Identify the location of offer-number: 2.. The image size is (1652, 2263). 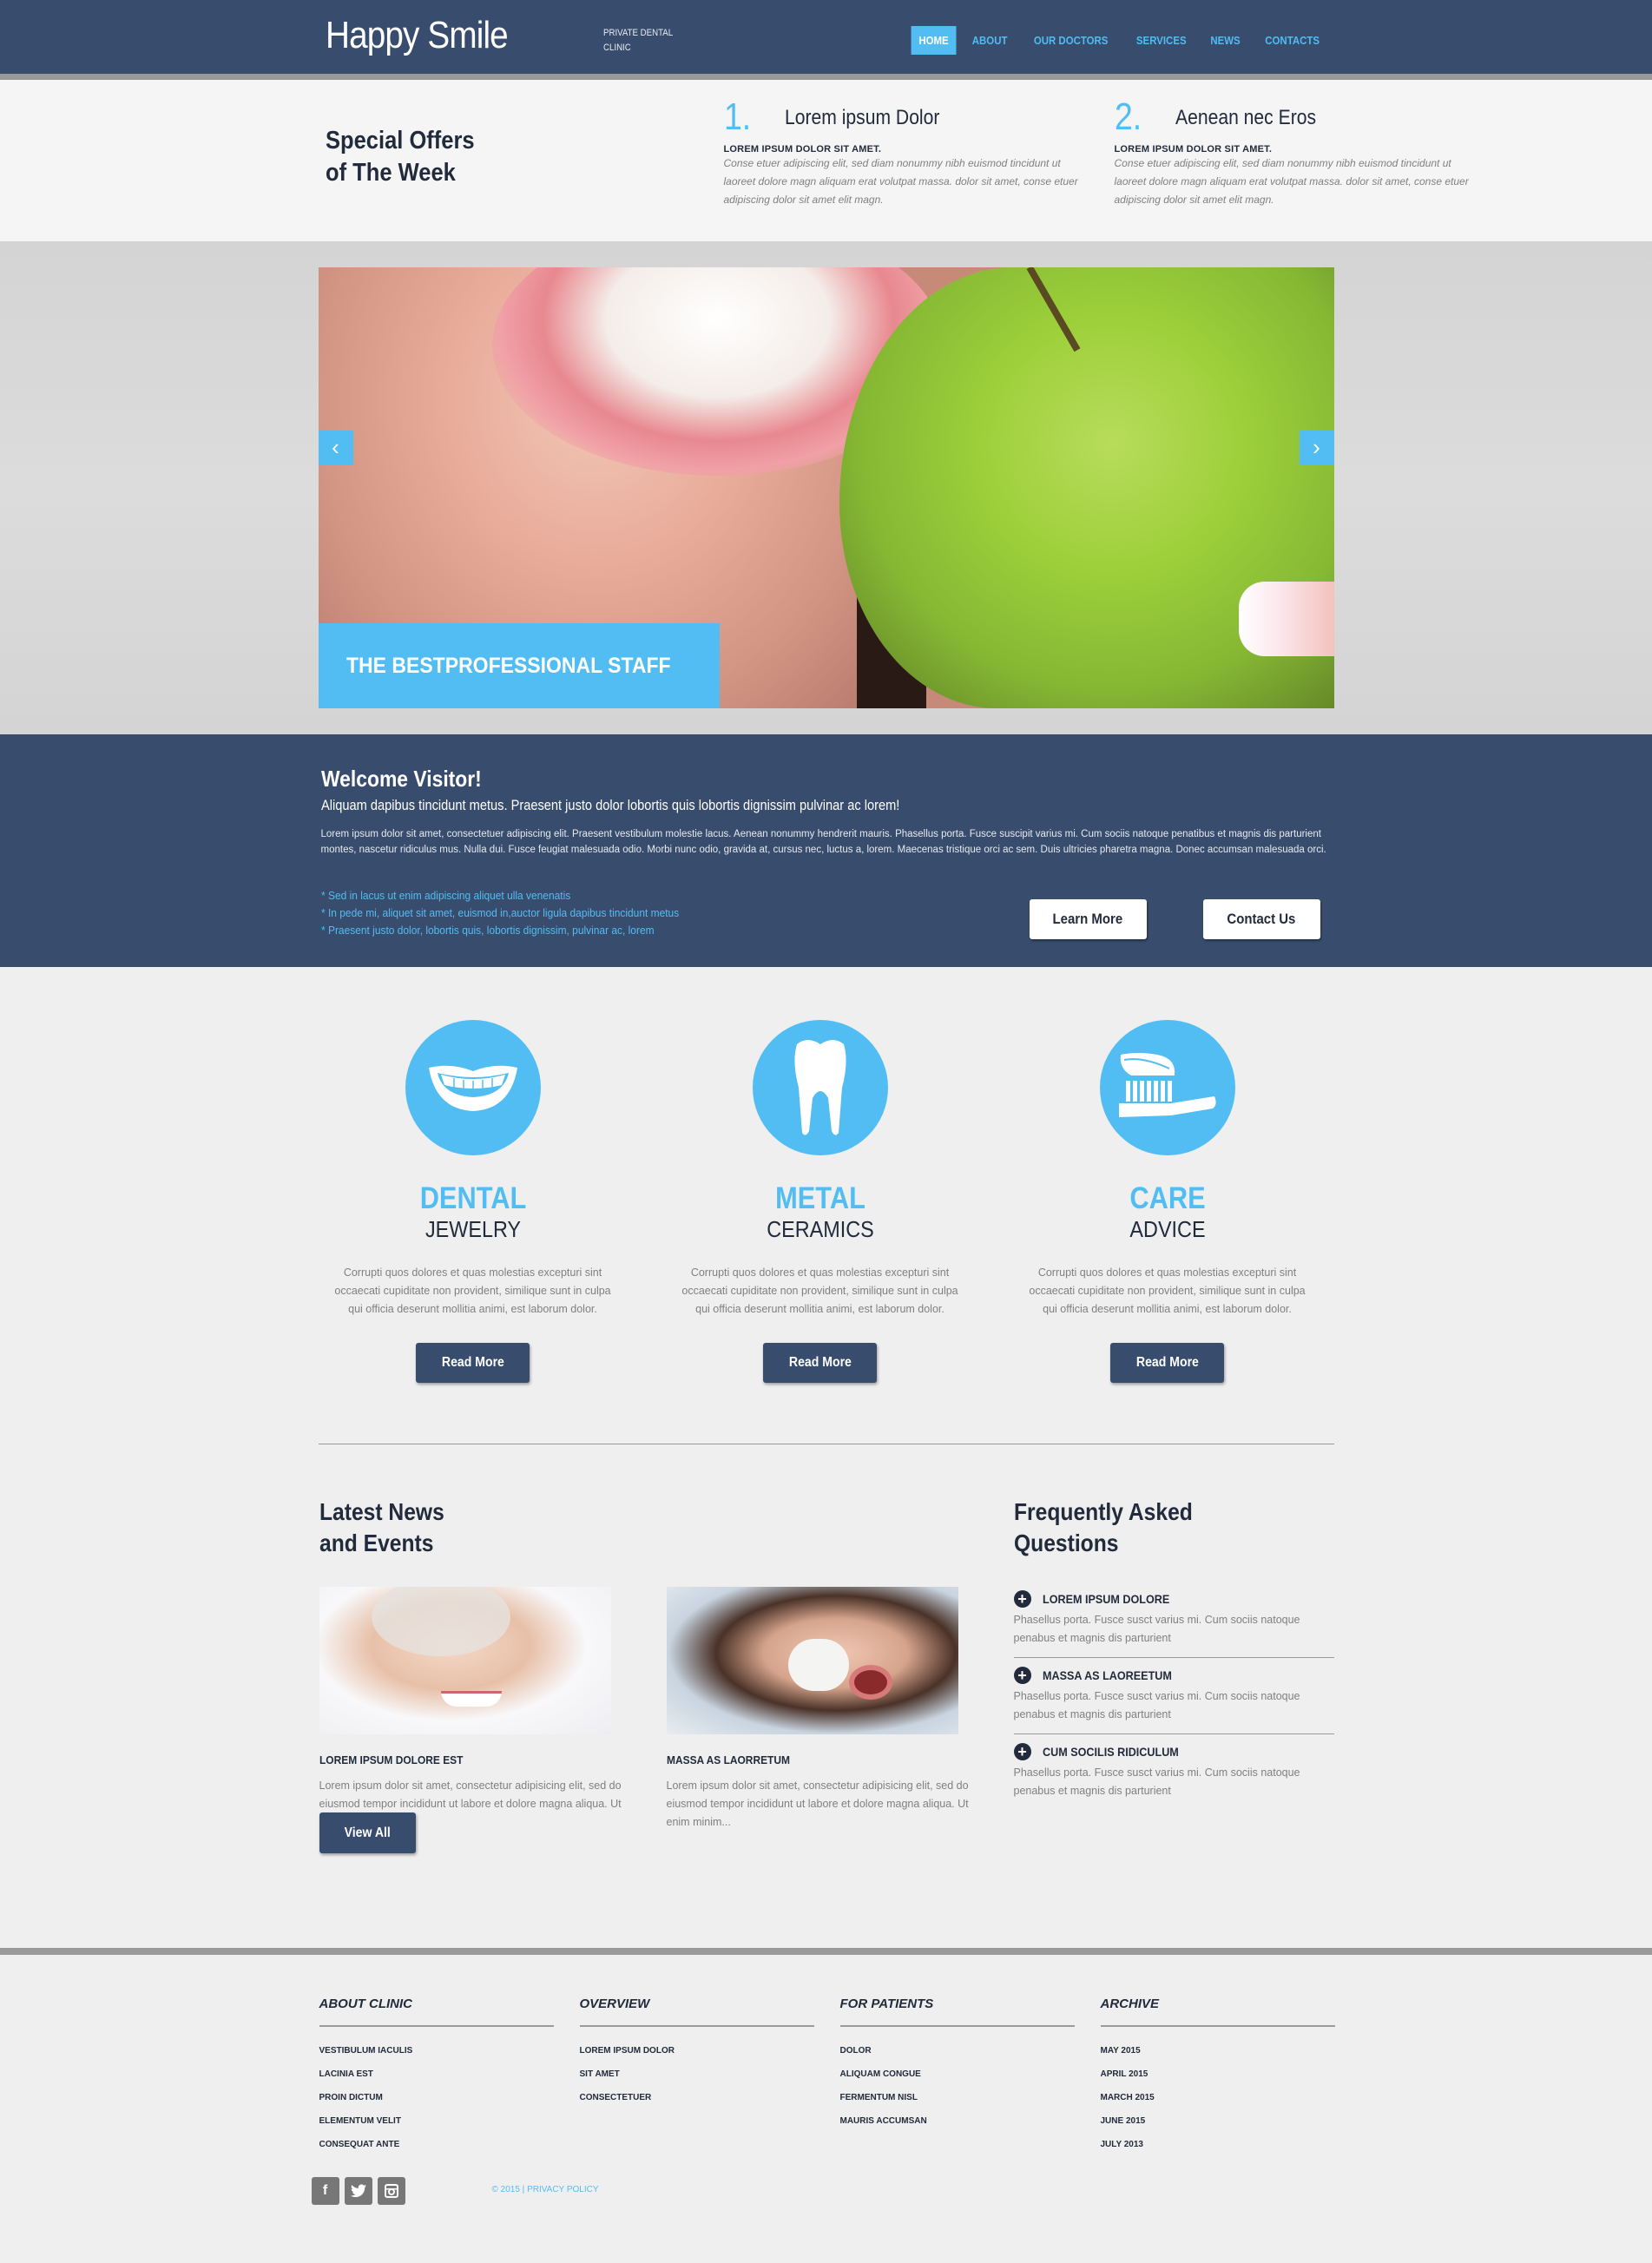
(1128, 116).